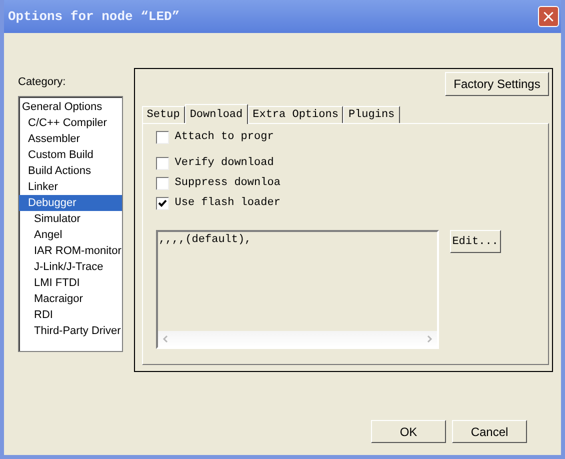 This screenshot has height=459, width=565. What do you see at coordinates (224, 137) in the screenshot?
I see `checkbox-label: Attach to progr` at bounding box center [224, 137].